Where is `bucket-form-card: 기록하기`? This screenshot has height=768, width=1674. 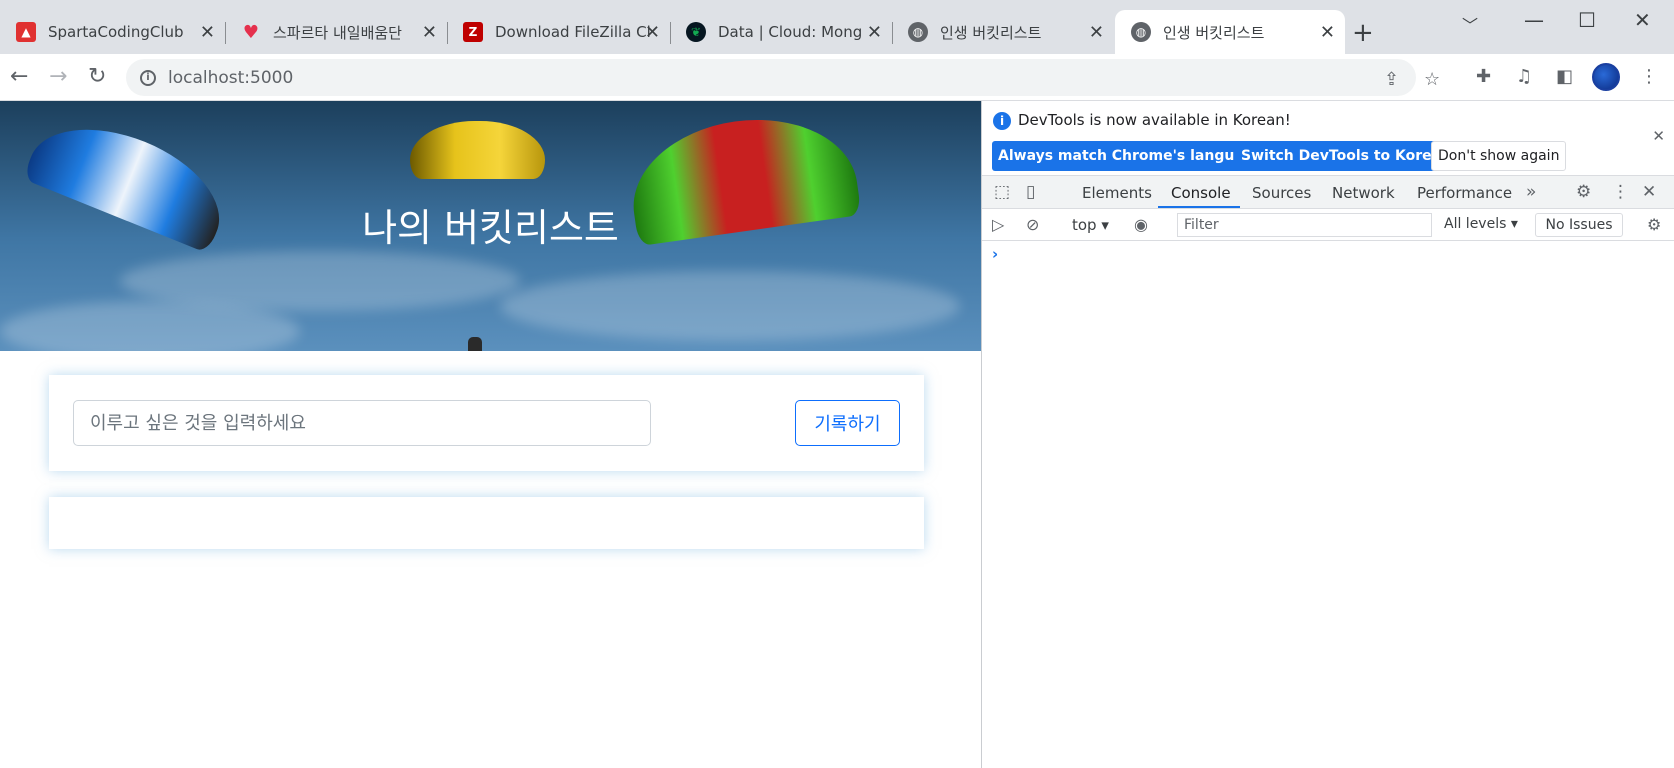 bucket-form-card: 기록하기 is located at coordinates (486, 423).